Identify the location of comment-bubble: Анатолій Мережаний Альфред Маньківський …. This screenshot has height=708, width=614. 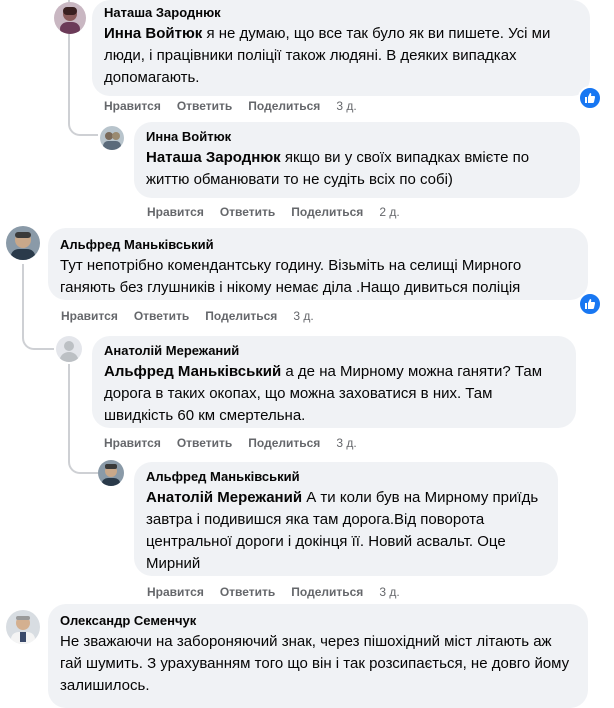
(334, 382).